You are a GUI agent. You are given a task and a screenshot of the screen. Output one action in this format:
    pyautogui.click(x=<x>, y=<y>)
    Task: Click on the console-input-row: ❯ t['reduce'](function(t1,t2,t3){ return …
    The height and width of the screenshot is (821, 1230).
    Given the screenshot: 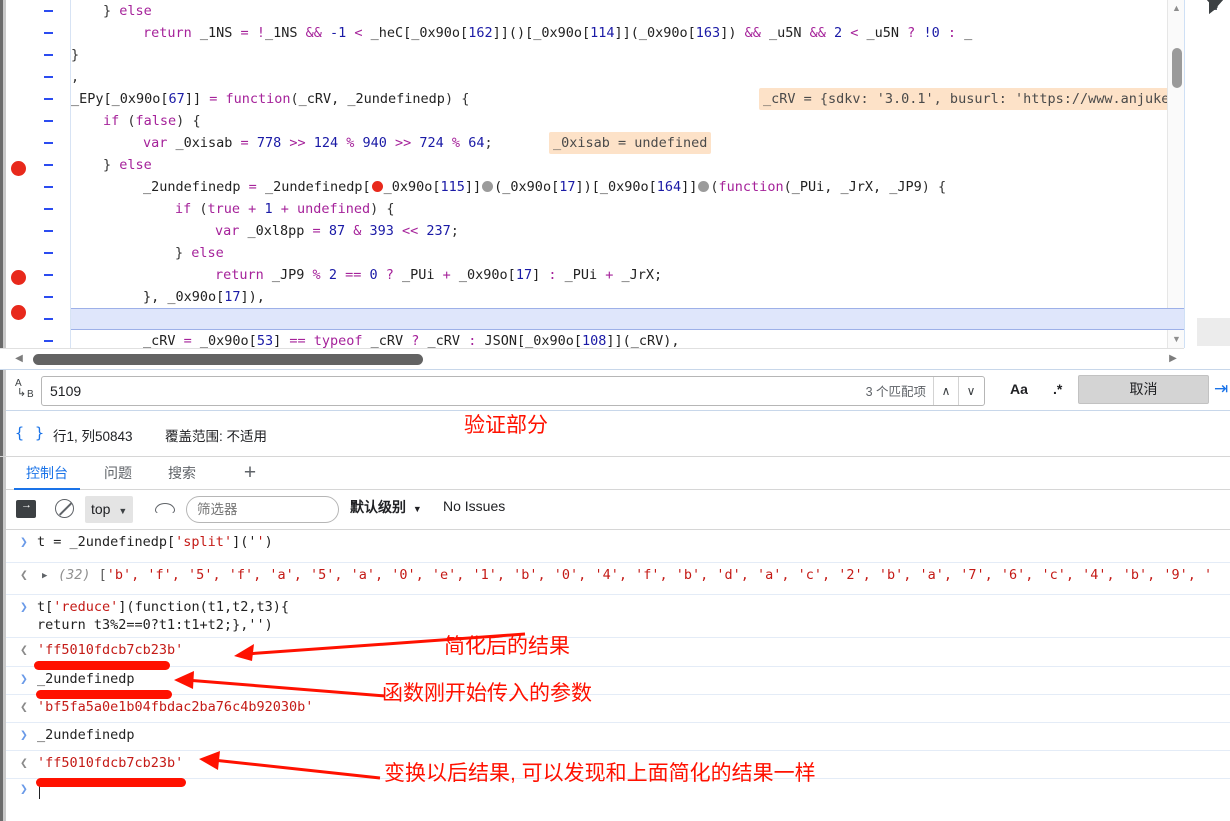 What is the action you would take?
    pyautogui.click(x=618, y=616)
    